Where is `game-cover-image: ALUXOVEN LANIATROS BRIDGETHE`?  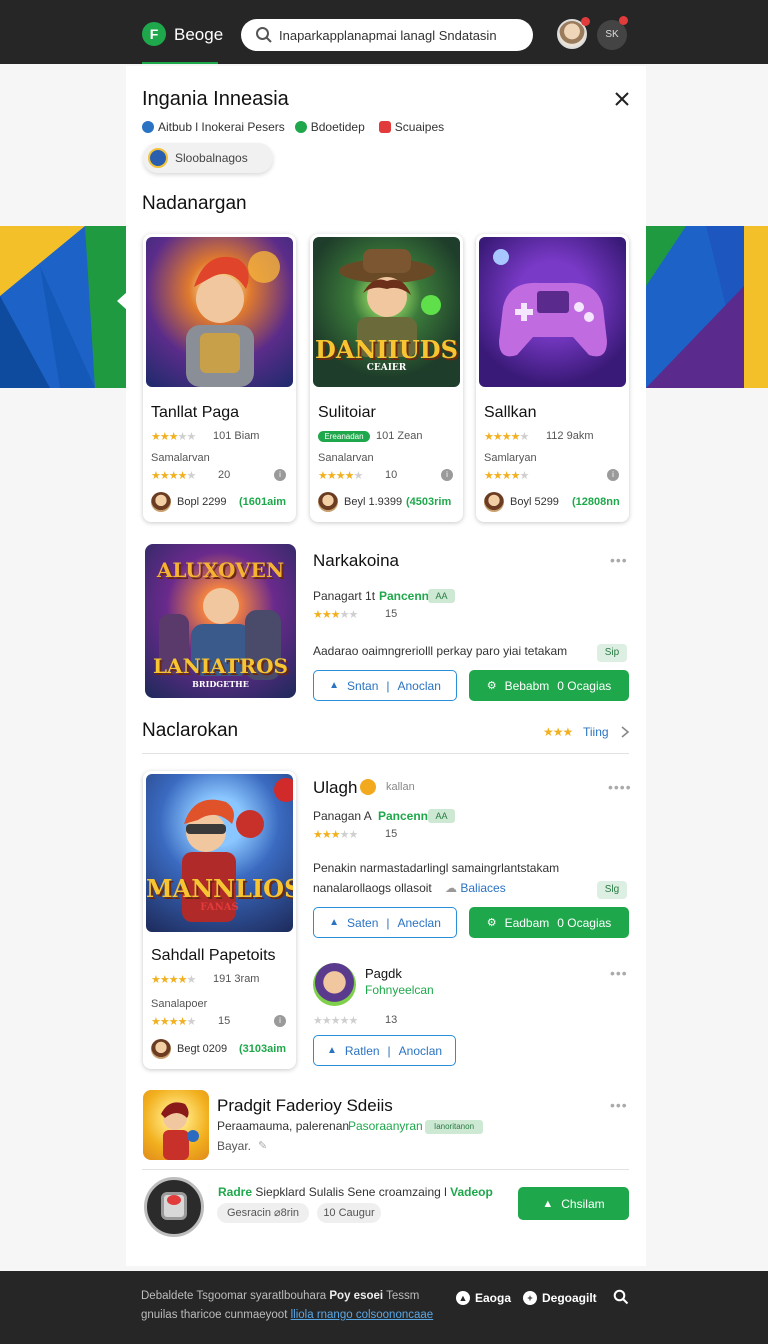 game-cover-image: ALUXOVEN LANIATROS BRIDGETHE is located at coordinates (220, 621).